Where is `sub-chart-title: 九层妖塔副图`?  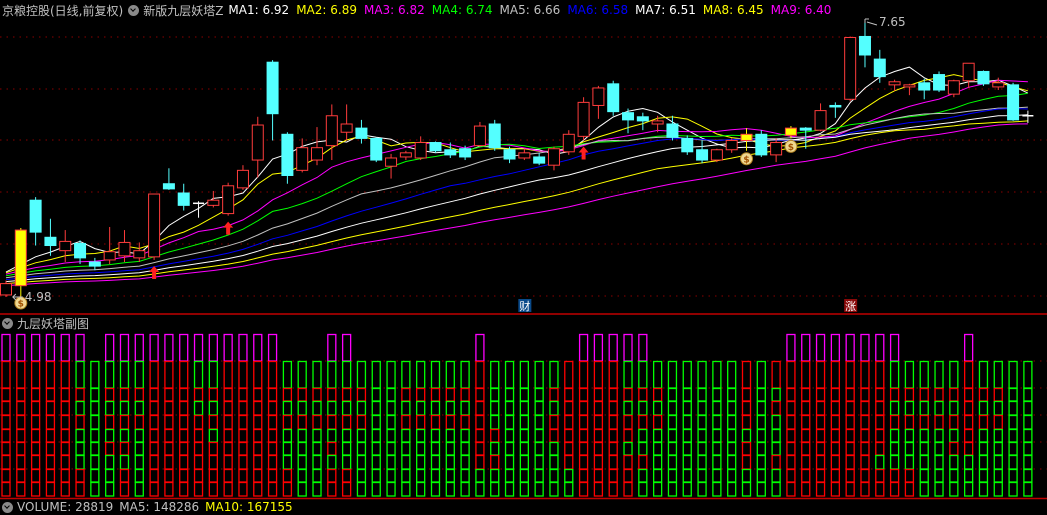
sub-chart-title: 九层妖塔副图 is located at coordinates (53, 323).